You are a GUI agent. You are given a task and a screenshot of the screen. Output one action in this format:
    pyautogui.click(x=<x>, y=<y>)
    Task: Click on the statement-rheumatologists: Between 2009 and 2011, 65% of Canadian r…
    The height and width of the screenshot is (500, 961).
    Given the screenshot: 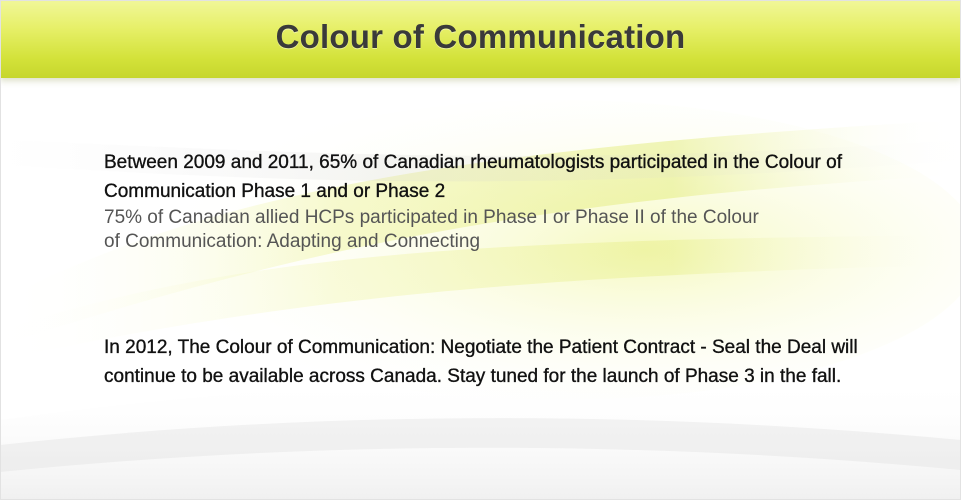 What is the action you would take?
    pyautogui.click(x=473, y=177)
    